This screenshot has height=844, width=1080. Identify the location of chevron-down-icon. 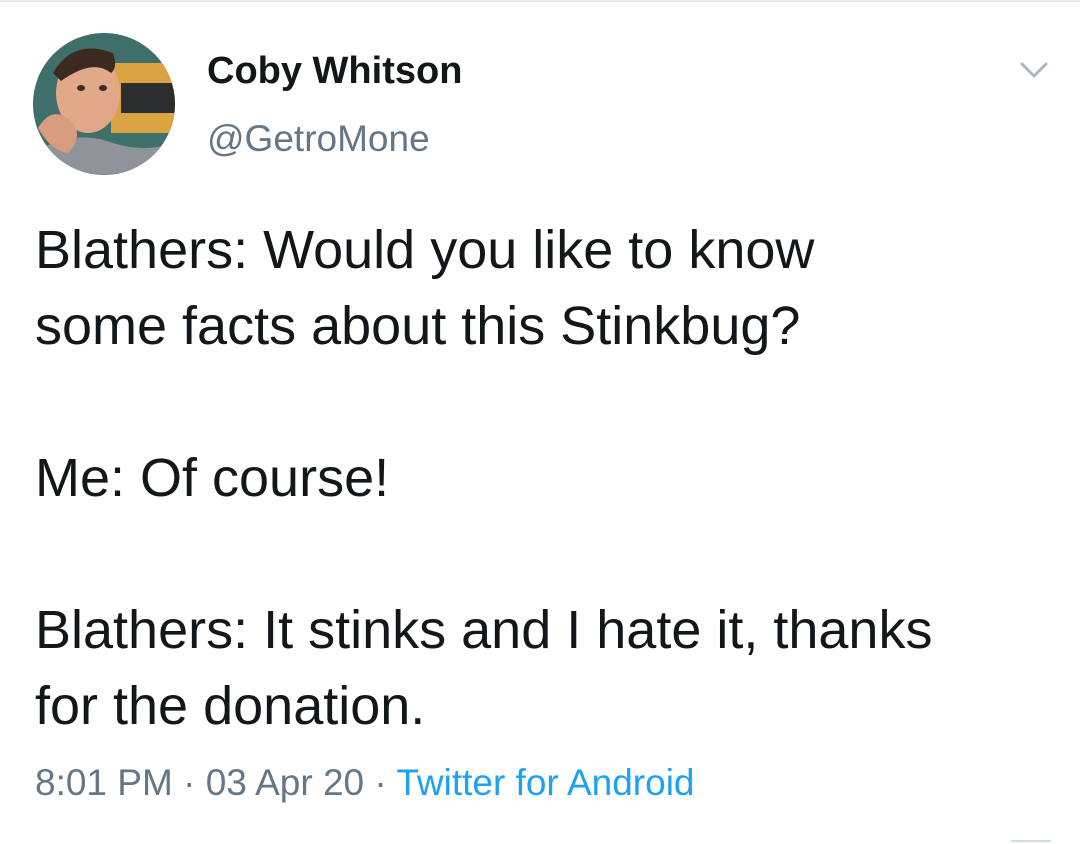
(1034, 71).